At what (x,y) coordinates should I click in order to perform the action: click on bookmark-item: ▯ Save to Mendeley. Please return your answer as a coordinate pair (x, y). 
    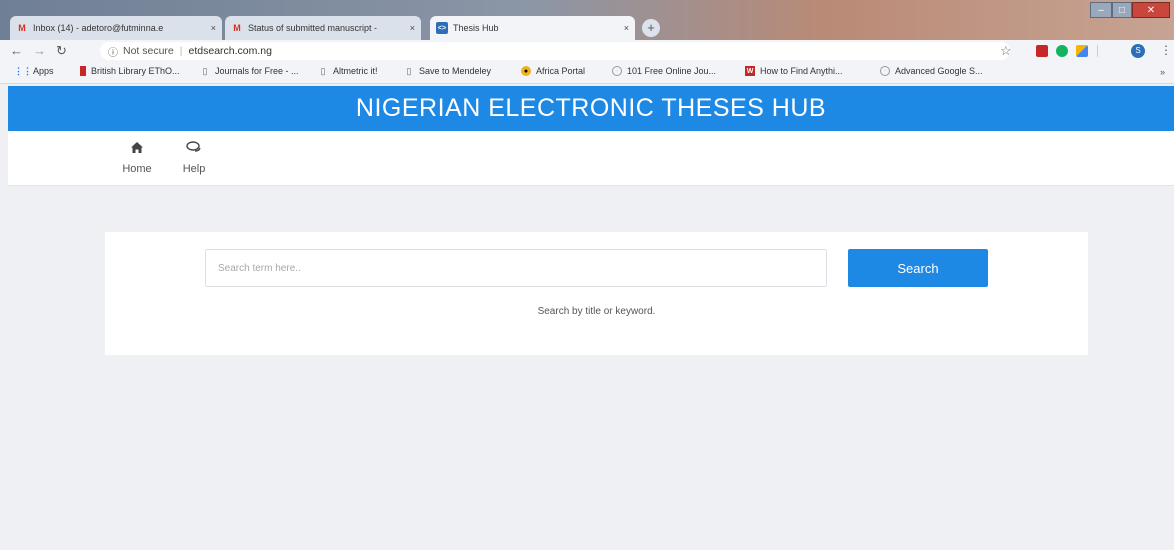
    Looking at the image, I should click on (448, 71).